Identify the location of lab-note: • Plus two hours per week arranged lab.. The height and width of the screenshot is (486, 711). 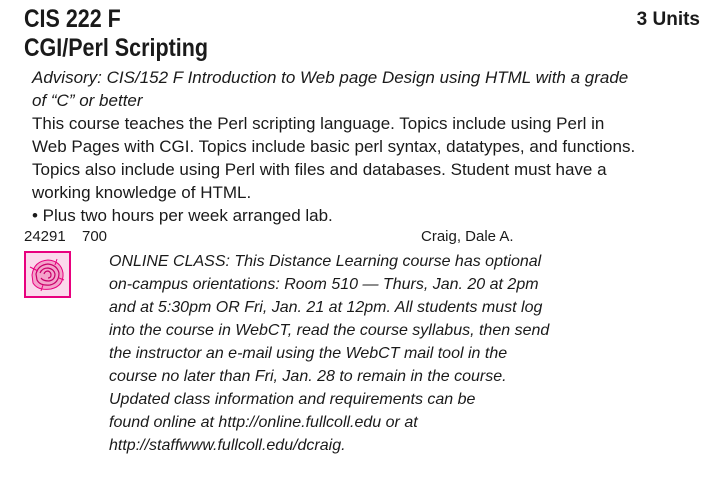
(182, 215).